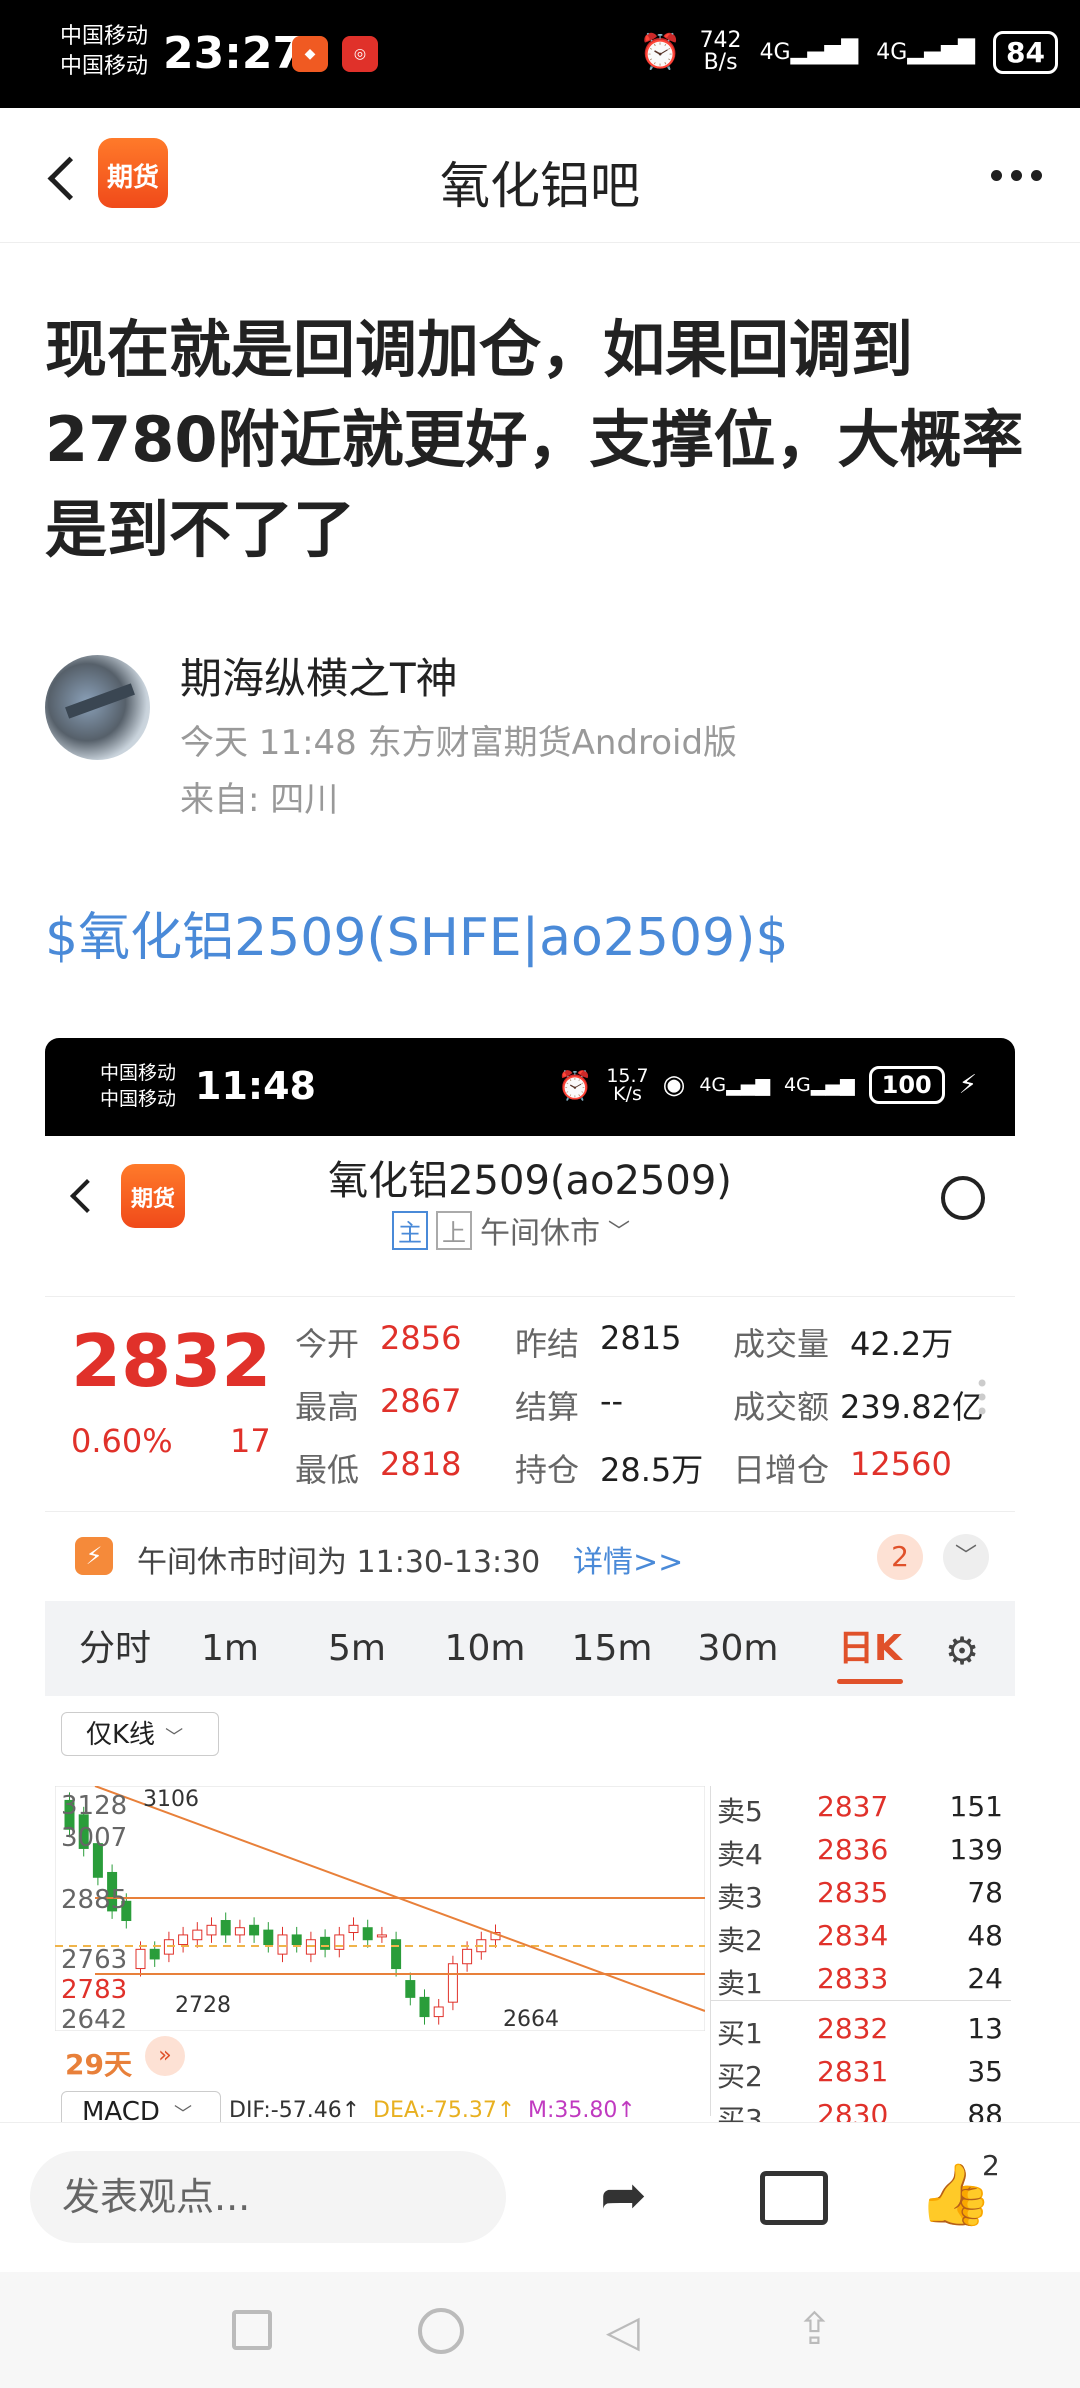  I want to click on alarm-icon: ⏰, so click(575, 1085).